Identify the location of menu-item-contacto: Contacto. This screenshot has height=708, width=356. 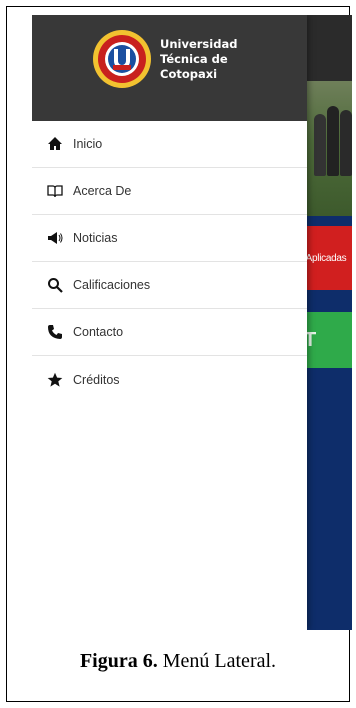
(169, 332).